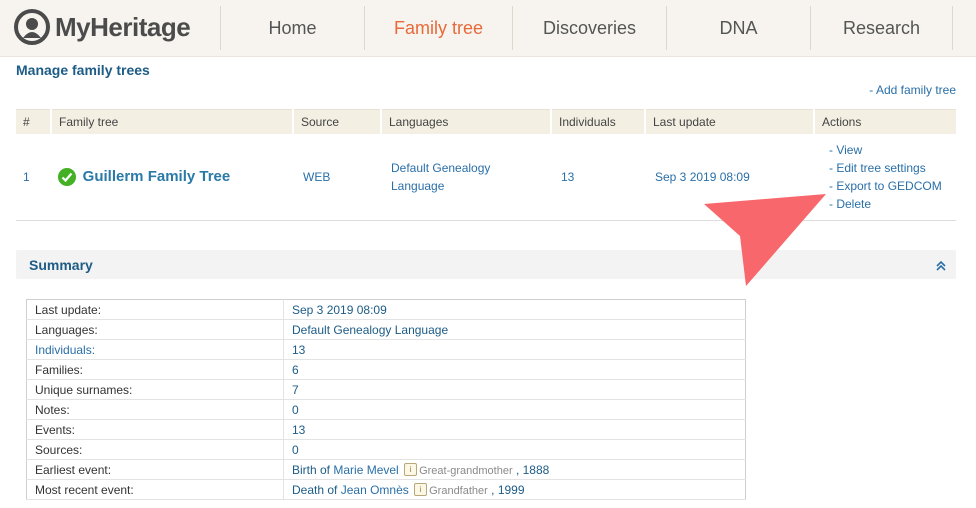 The image size is (976, 508). I want to click on summary-row: Unique surnames: 7, so click(386, 389).